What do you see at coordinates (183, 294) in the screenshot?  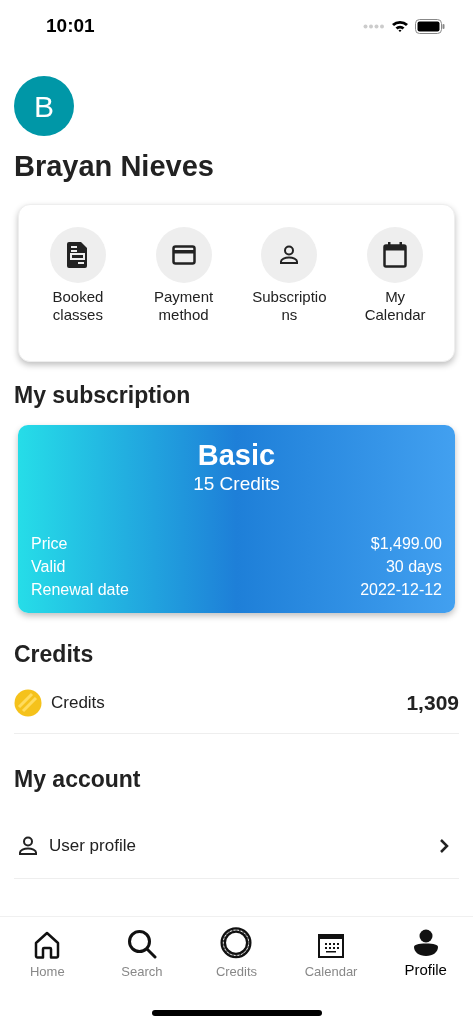 I see `quick-action-button: Payment method` at bounding box center [183, 294].